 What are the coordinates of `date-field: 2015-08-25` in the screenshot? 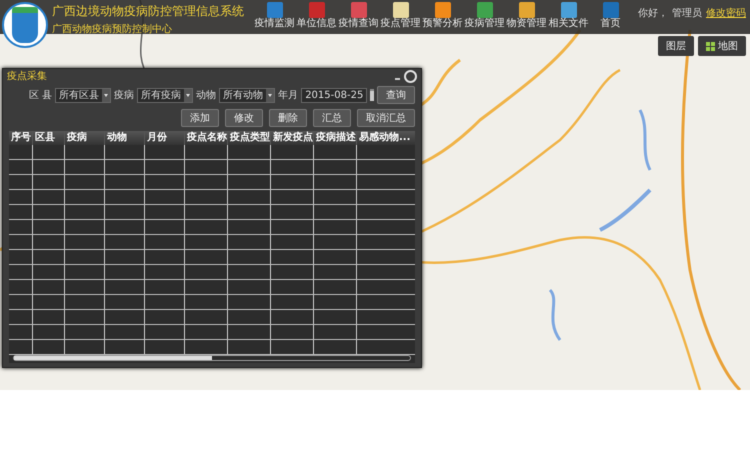 It's located at (334, 95).